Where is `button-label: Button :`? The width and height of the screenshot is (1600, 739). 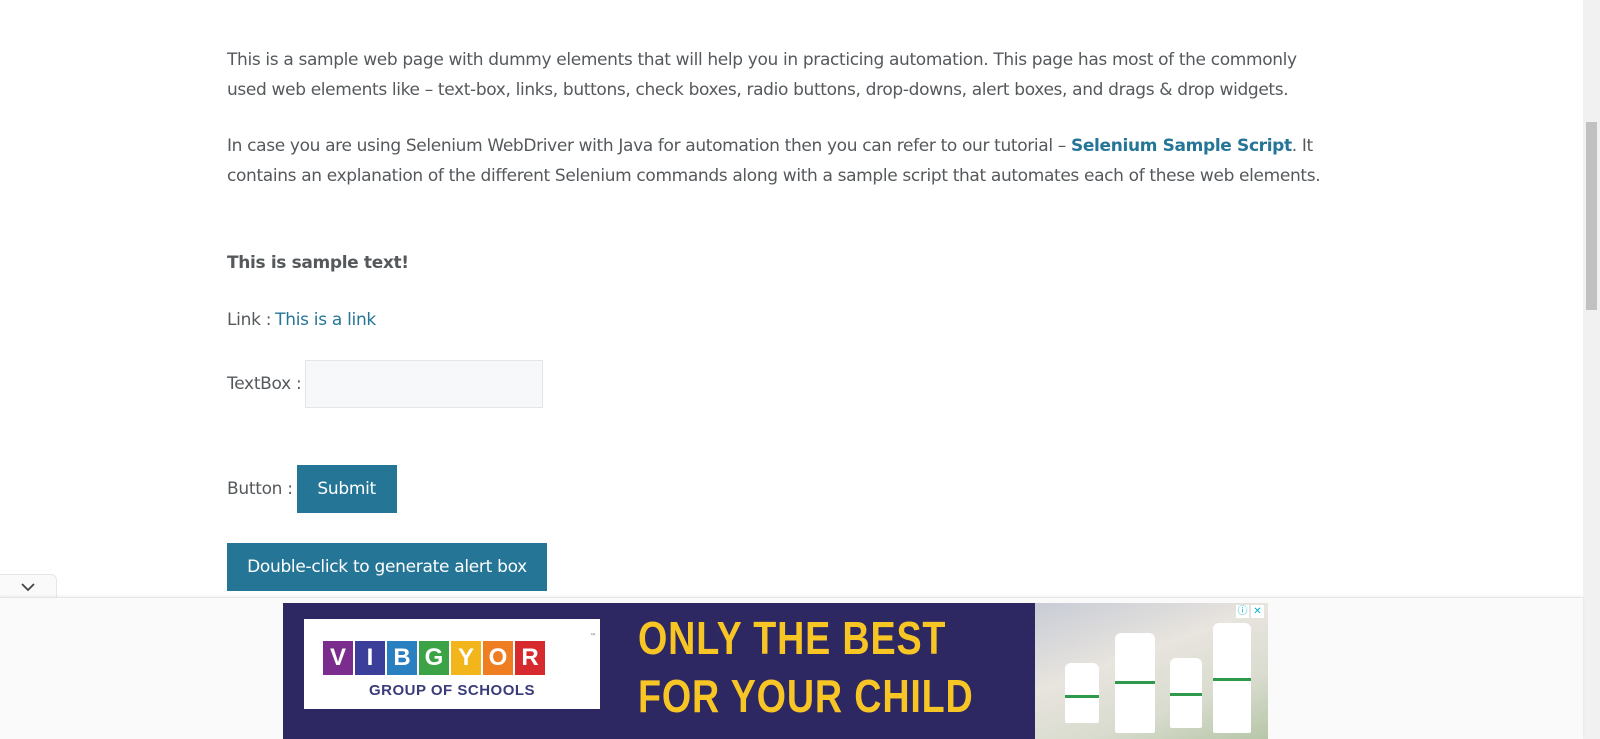
button-label: Button : is located at coordinates (260, 489).